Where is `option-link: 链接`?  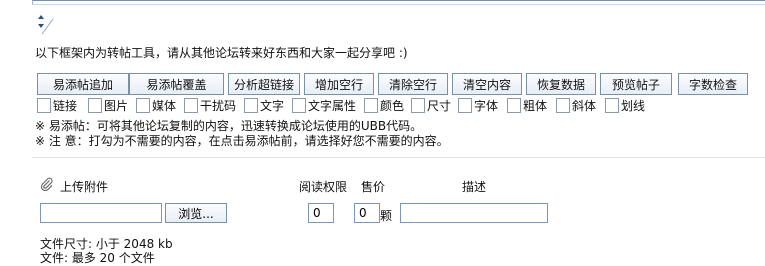 option-link: 链接 is located at coordinates (57, 105).